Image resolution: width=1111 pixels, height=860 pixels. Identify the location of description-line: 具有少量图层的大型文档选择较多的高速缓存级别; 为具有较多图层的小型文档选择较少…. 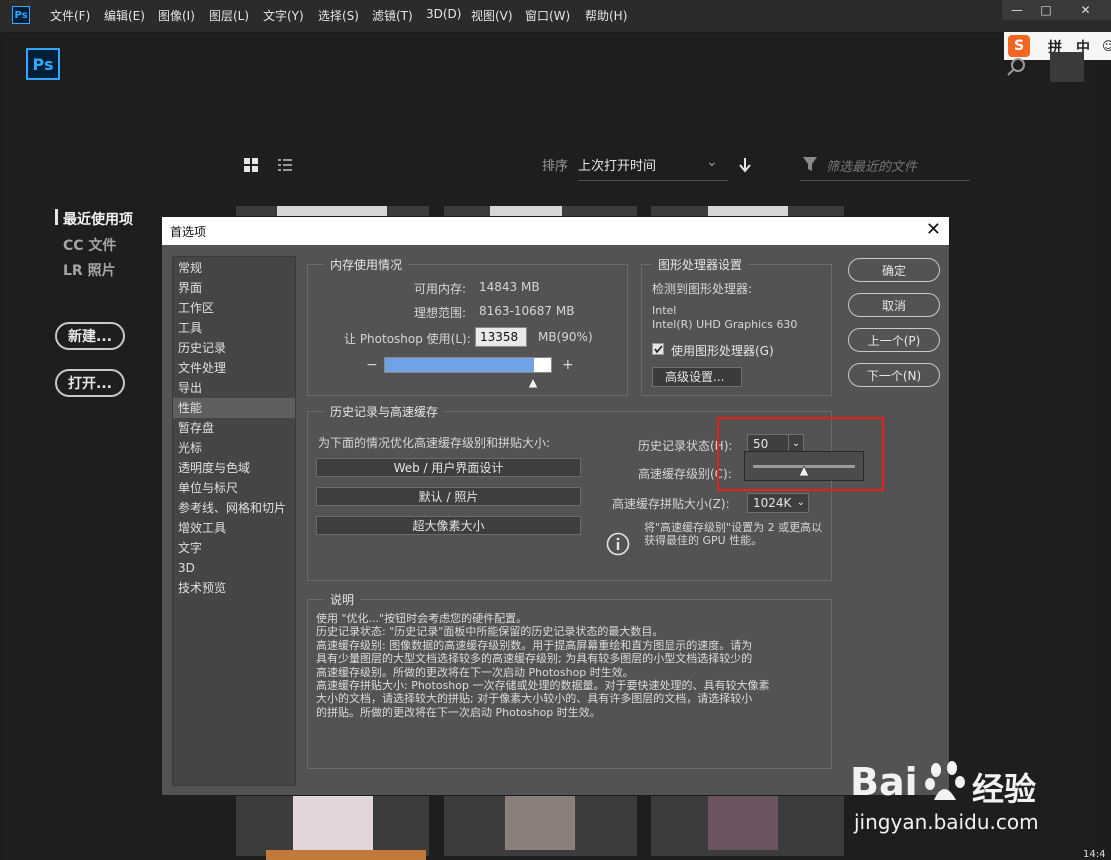
(534, 659).